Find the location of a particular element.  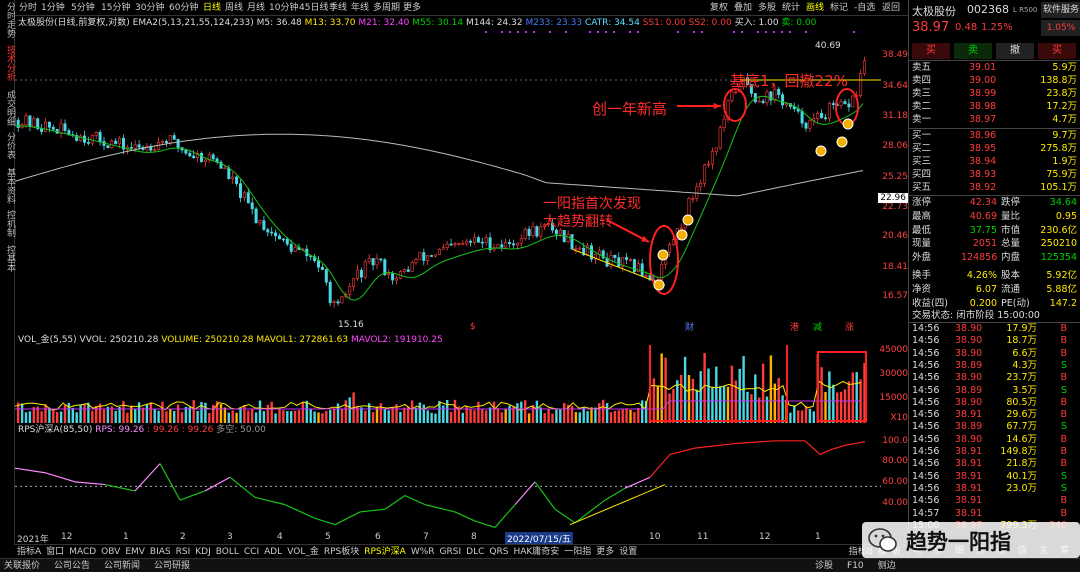

book-row: 卖五 39.01 5.9万 is located at coordinates (994, 67).